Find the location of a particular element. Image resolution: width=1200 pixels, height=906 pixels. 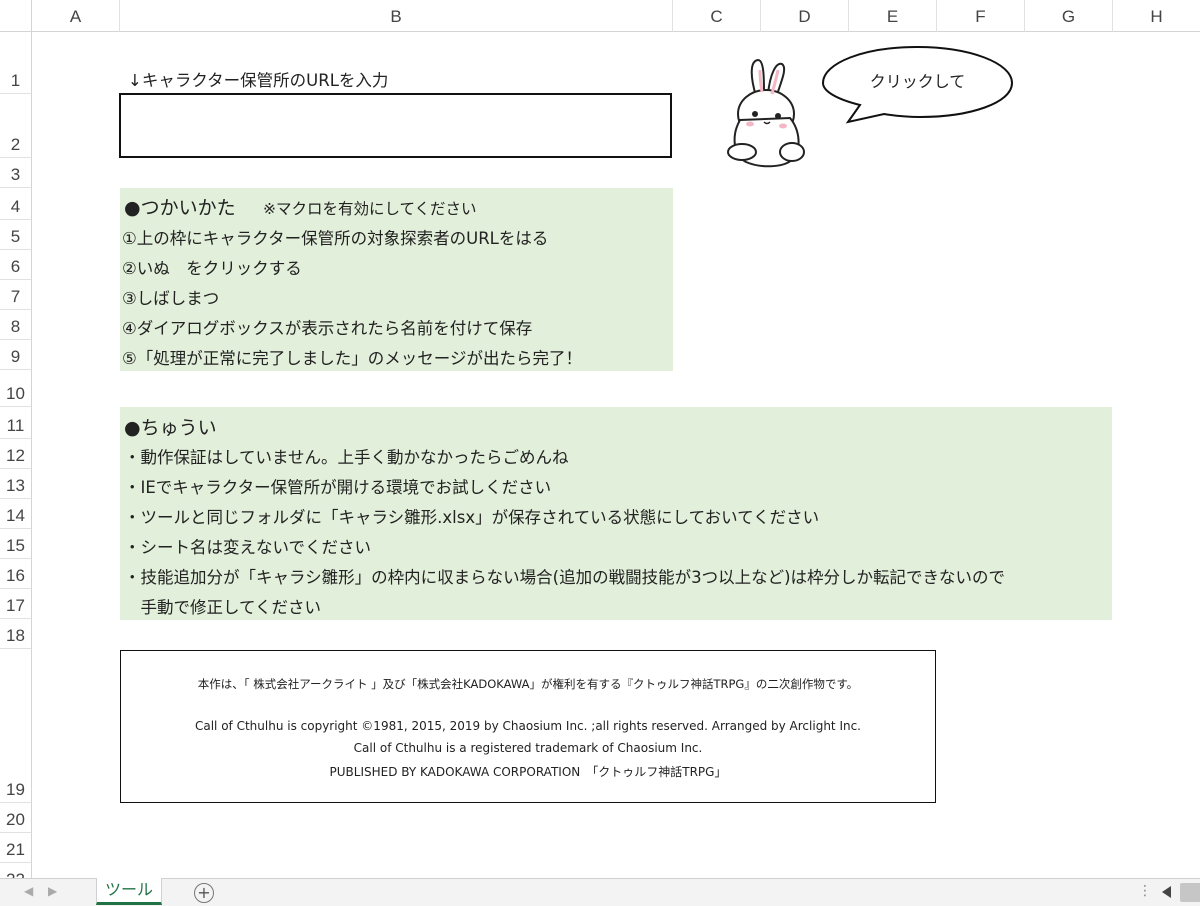

bubble-text: クリックして is located at coordinates (917, 81).